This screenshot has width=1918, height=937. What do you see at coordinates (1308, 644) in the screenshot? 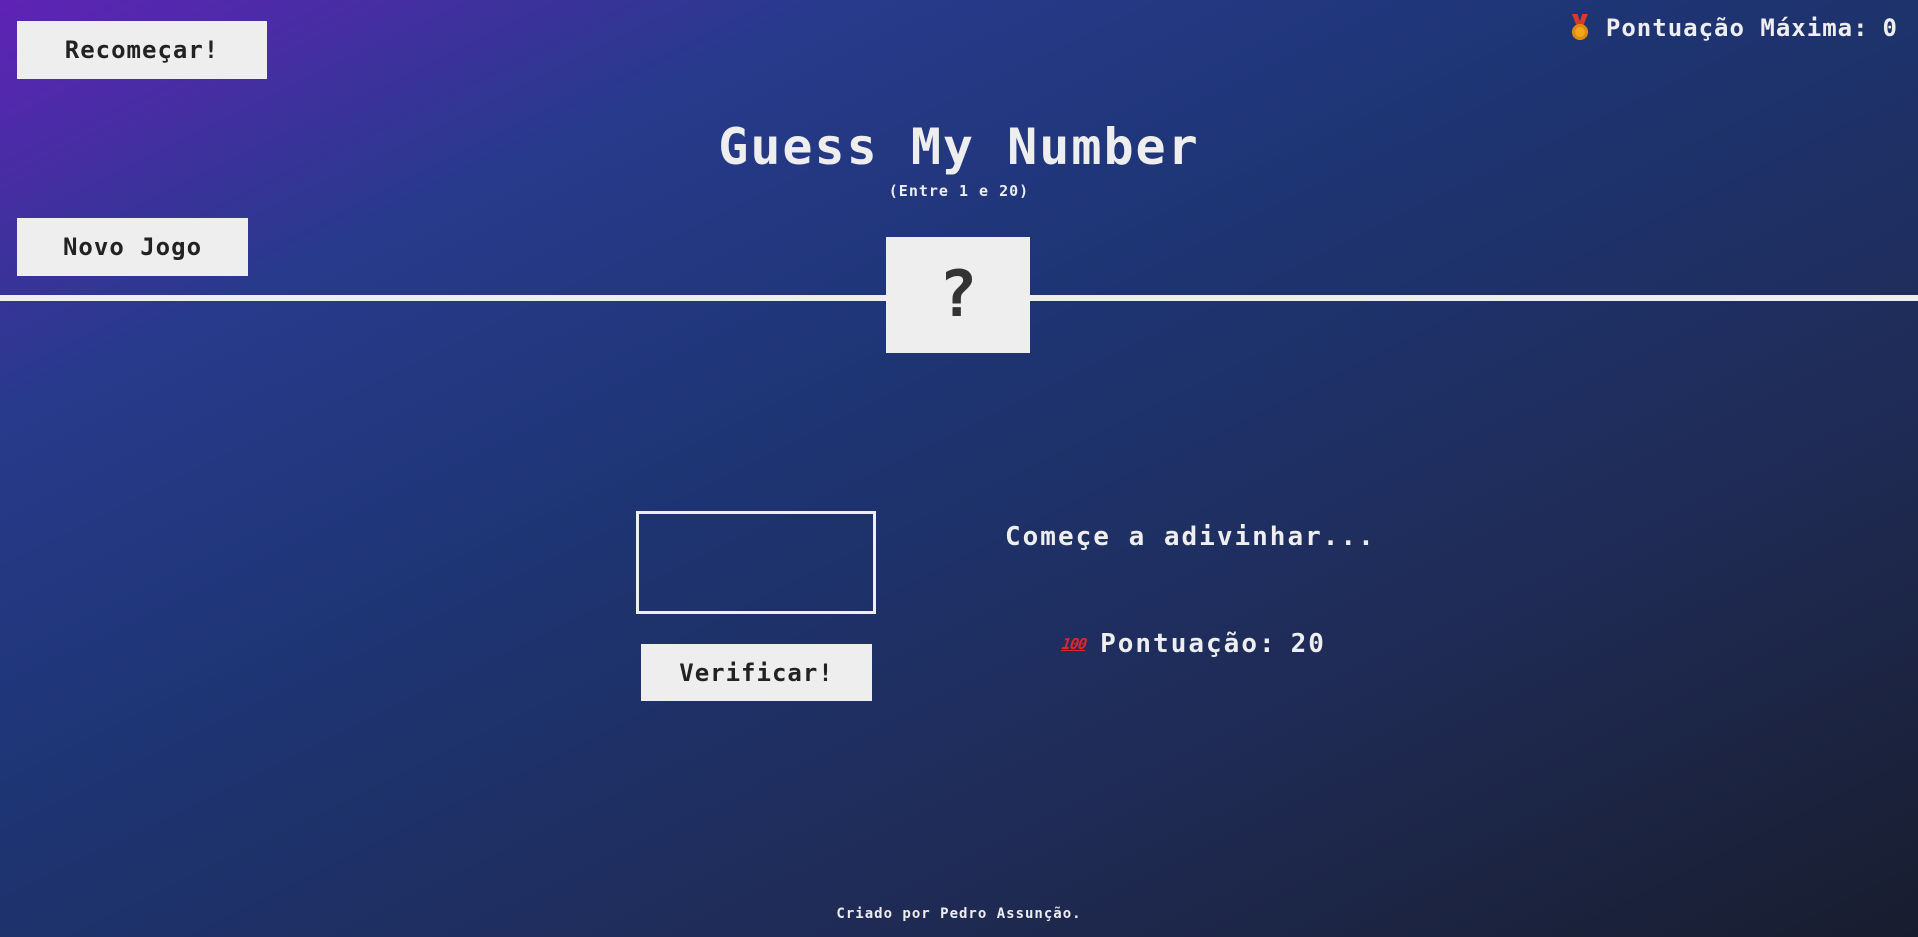
I see `score-value: 20` at bounding box center [1308, 644].